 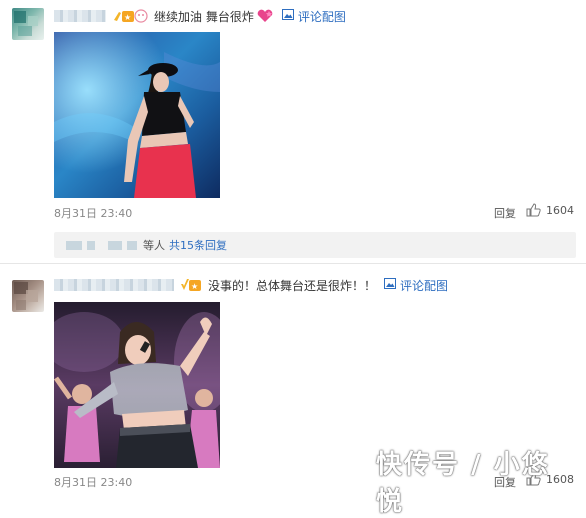 I want to click on sub-reply-usernames, so click(x=101, y=245).